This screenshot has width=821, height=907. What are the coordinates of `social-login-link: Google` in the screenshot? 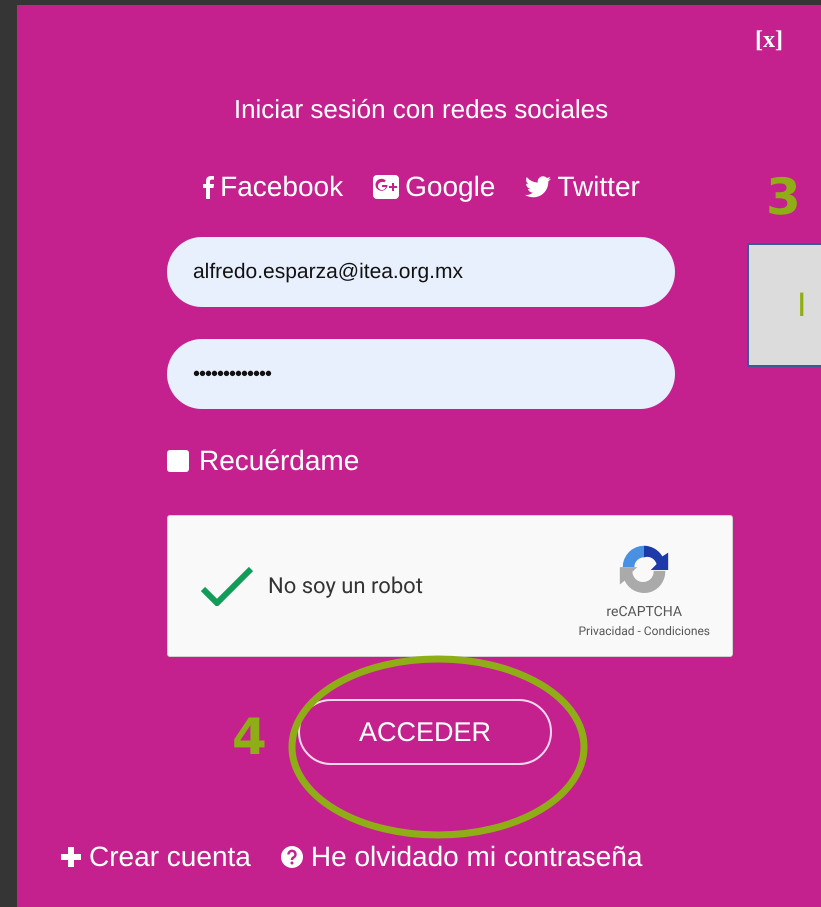 It's located at (434, 187).